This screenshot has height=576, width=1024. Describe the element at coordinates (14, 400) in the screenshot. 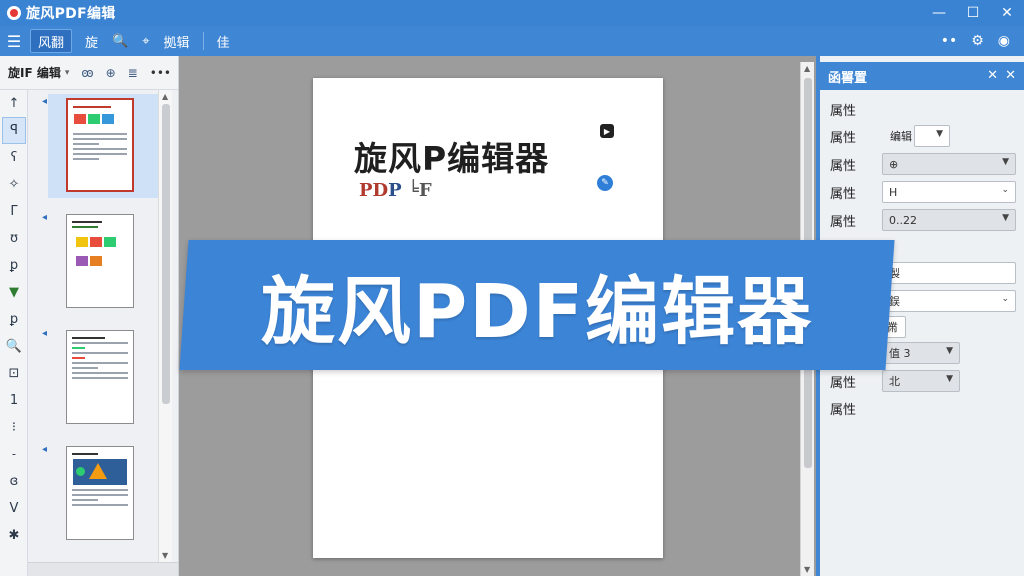

I see `tool-icon-11: 1` at that location.